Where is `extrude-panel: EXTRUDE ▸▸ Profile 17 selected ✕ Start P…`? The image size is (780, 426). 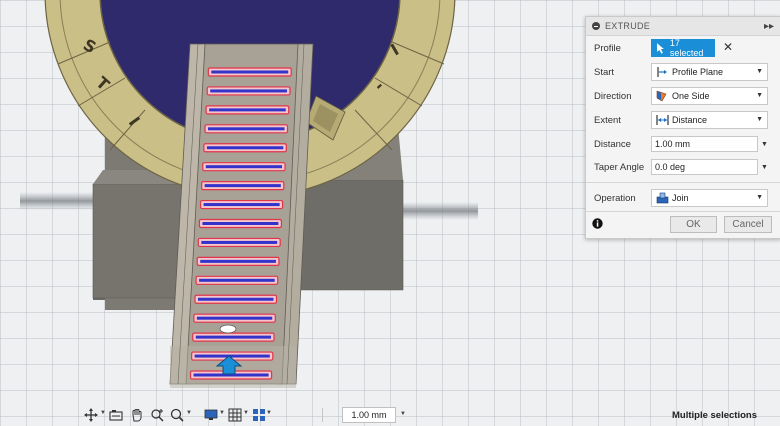
extrude-panel: EXTRUDE ▸▸ Profile 17 selected ✕ Start P… is located at coordinates (682, 127).